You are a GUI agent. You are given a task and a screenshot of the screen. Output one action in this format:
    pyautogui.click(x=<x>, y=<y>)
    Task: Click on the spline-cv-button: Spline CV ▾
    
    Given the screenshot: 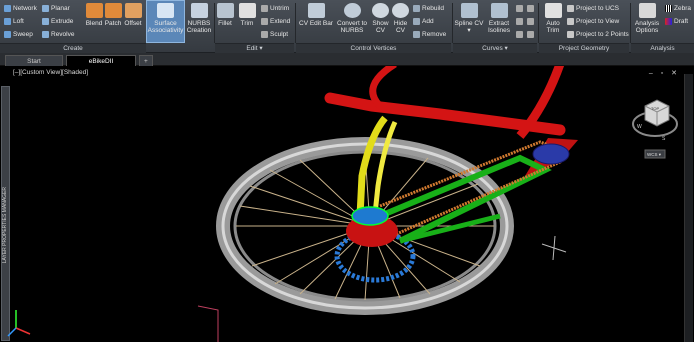 What is the action you would take?
    pyautogui.click(x=469, y=18)
    